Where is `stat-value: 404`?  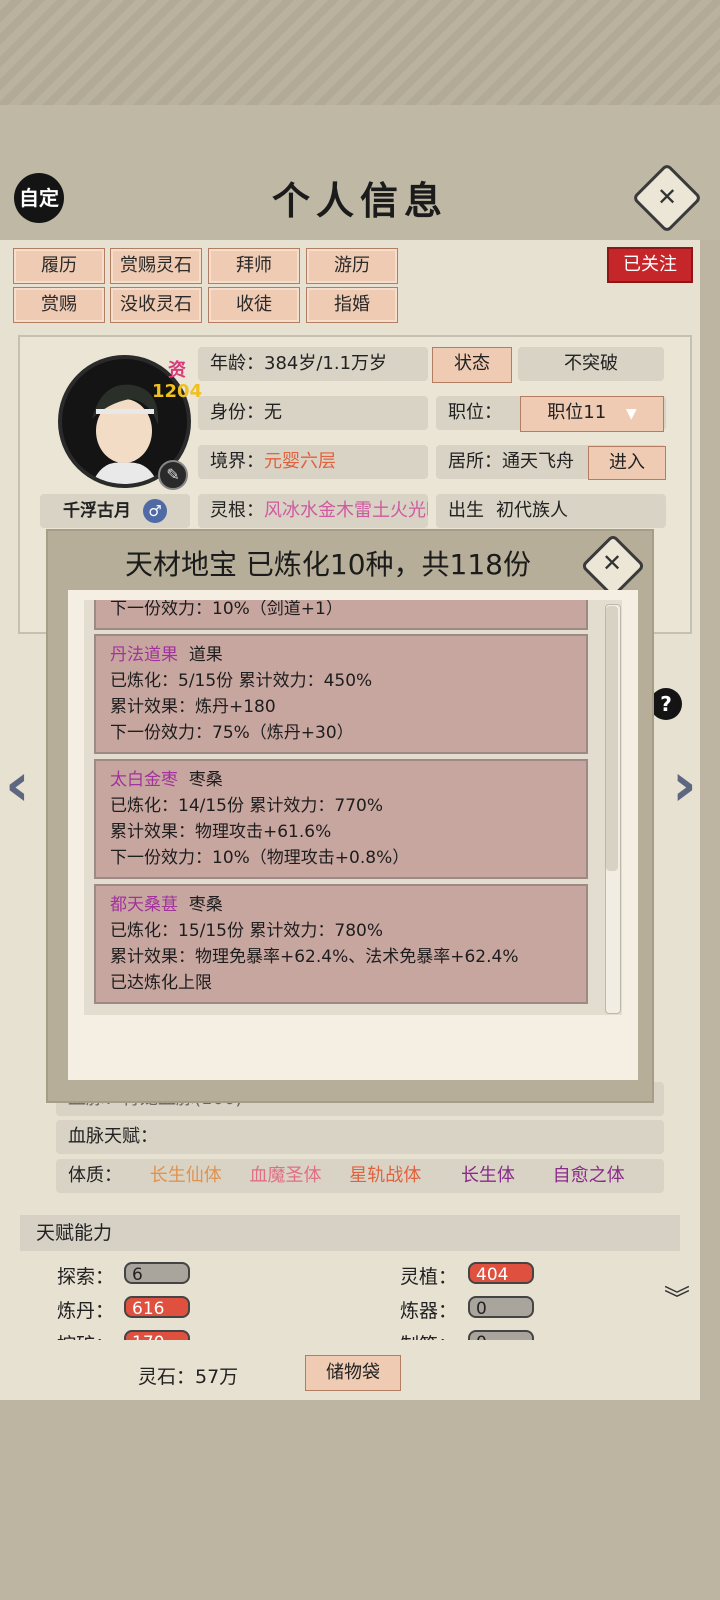 stat-value: 404 is located at coordinates (501, 1273).